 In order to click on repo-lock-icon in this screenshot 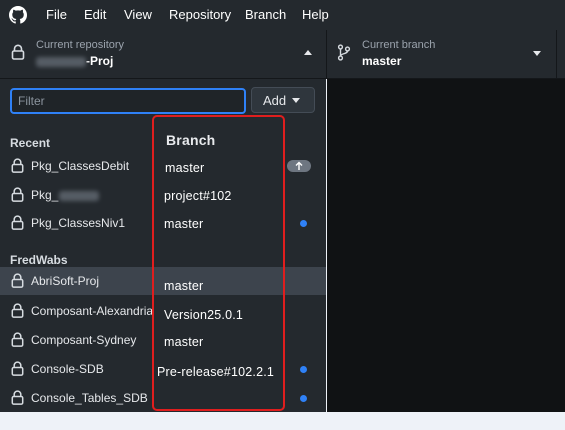, I will do `click(18, 52)`.